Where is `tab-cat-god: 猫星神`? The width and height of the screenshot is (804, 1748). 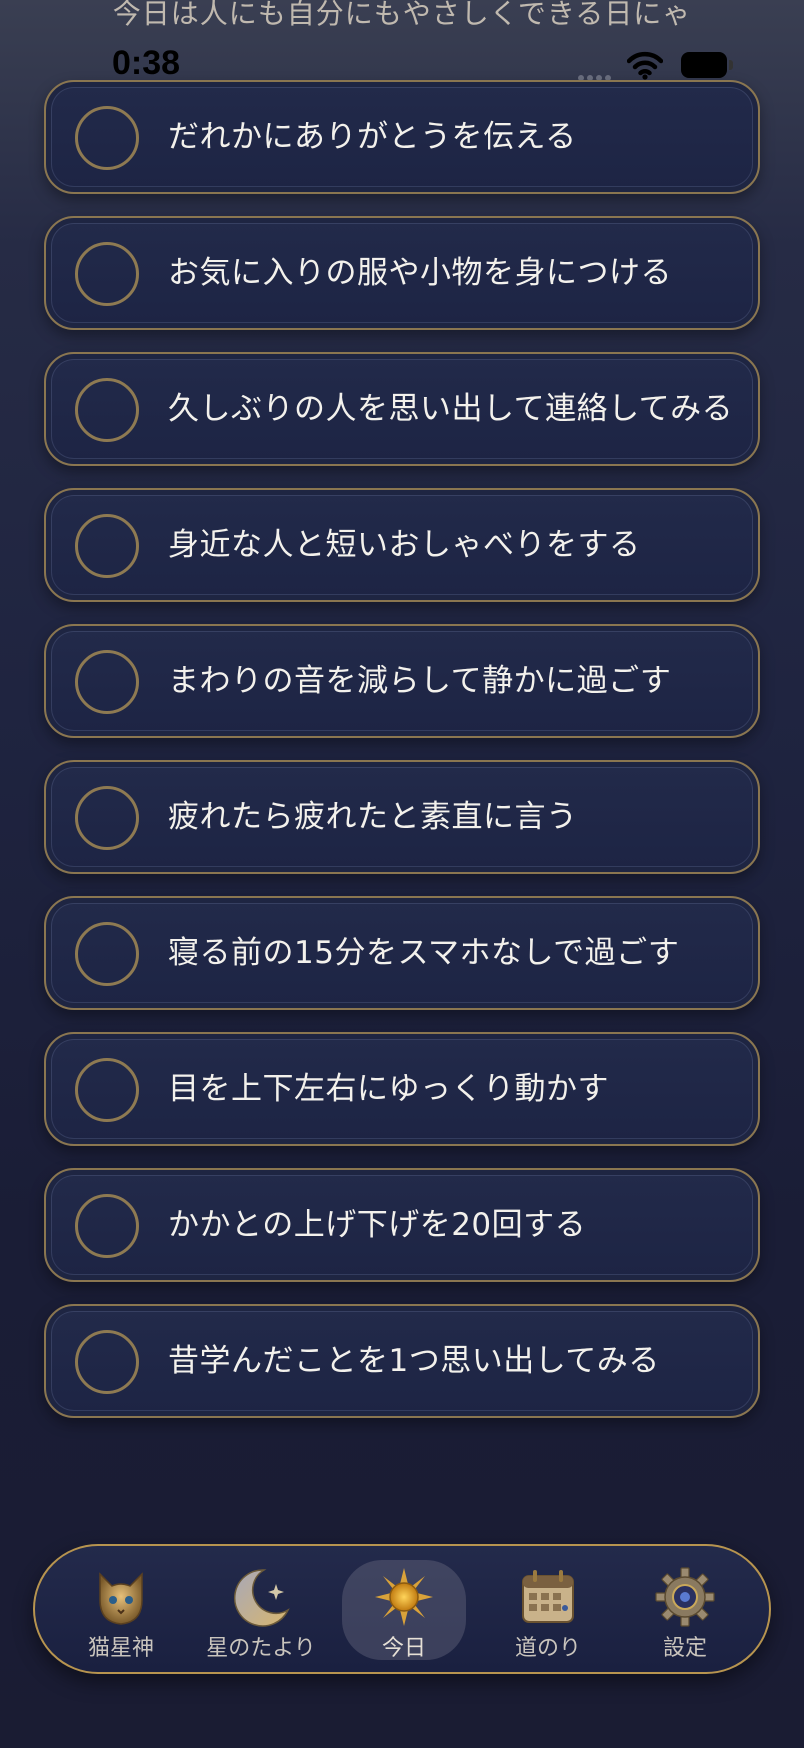 tab-cat-god: 猫星神 is located at coordinates (121, 1610).